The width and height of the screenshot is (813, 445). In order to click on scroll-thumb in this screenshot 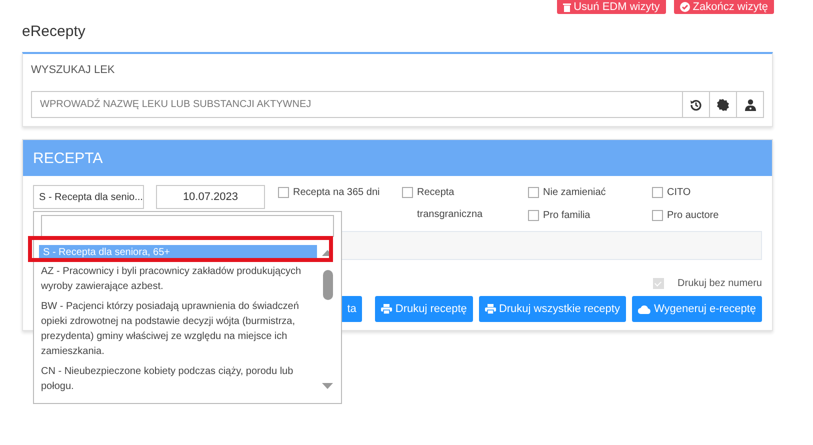, I will do `click(328, 285)`.